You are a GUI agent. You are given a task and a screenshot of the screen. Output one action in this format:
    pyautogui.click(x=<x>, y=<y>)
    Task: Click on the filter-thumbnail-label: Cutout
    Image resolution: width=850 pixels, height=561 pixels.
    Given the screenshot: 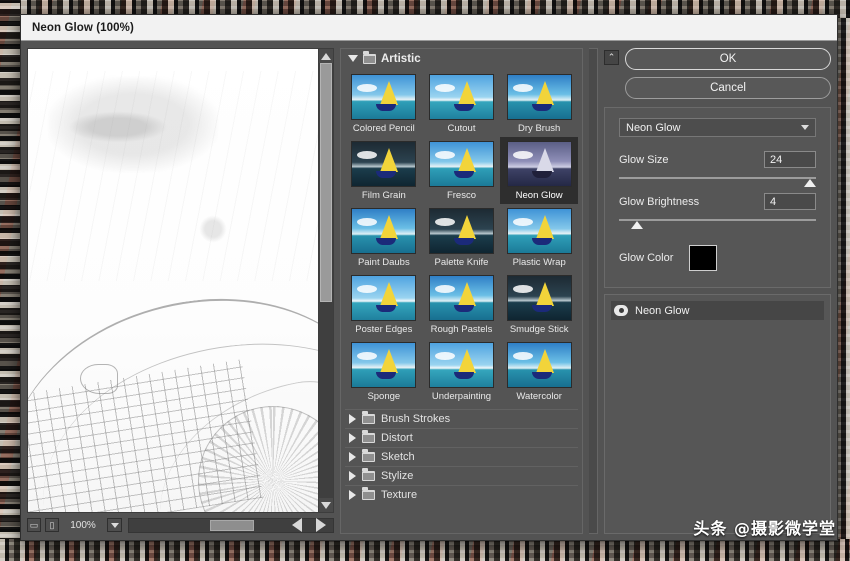 What is the action you would take?
    pyautogui.click(x=461, y=128)
    